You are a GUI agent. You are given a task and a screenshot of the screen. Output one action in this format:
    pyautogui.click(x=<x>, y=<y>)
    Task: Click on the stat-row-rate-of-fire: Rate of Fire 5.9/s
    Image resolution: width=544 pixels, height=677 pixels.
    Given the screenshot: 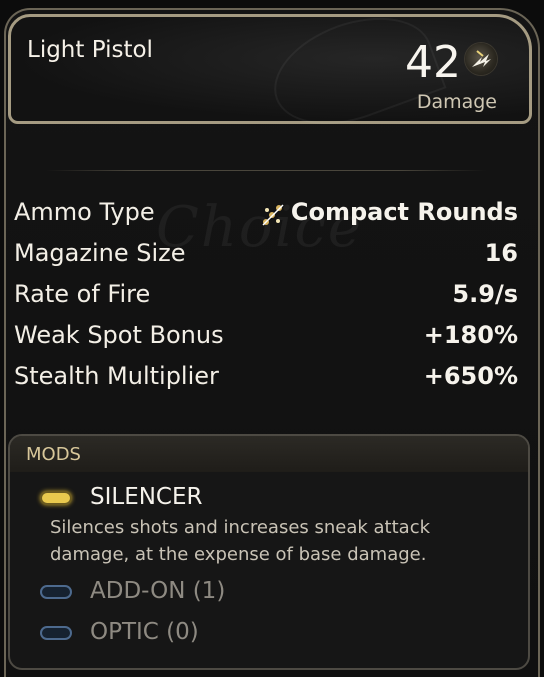 What is the action you would take?
    pyautogui.click(x=266, y=298)
    